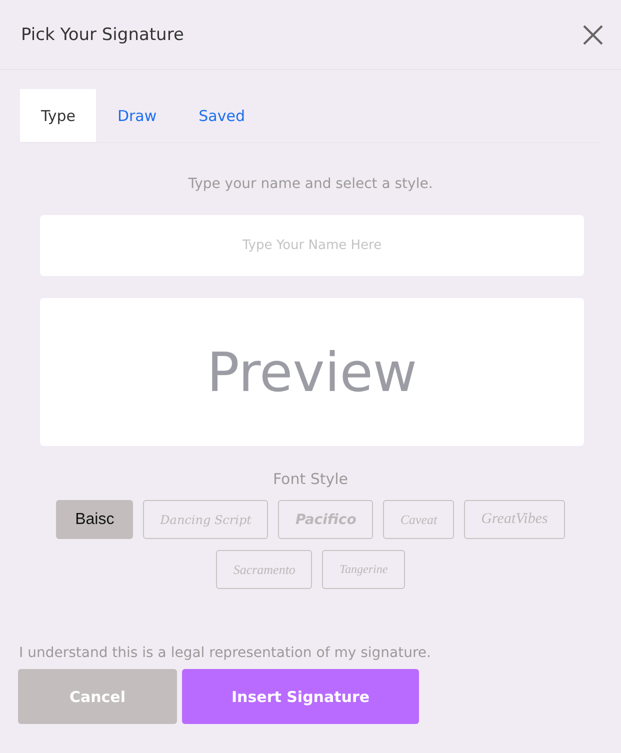 The height and width of the screenshot is (753, 621). I want to click on insert-button: Insert Signature, so click(300, 696).